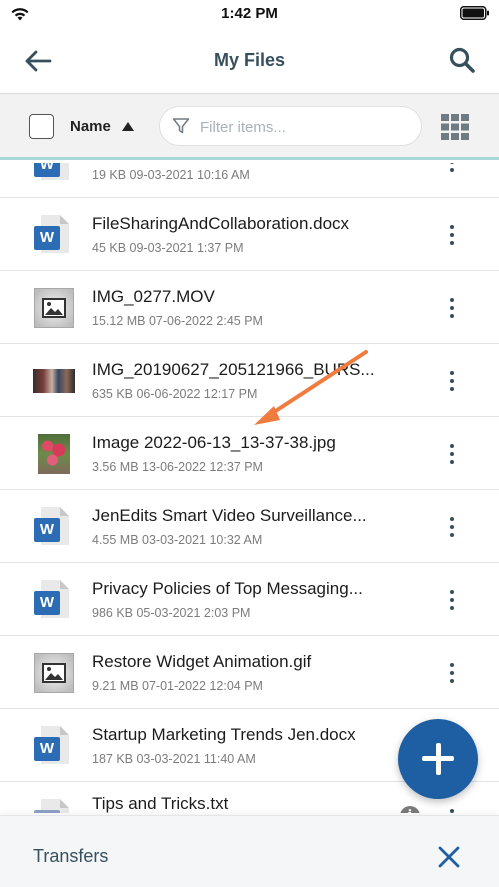 The image size is (499, 887). I want to click on file-name: Restore Widget Animation.gif, so click(202, 661).